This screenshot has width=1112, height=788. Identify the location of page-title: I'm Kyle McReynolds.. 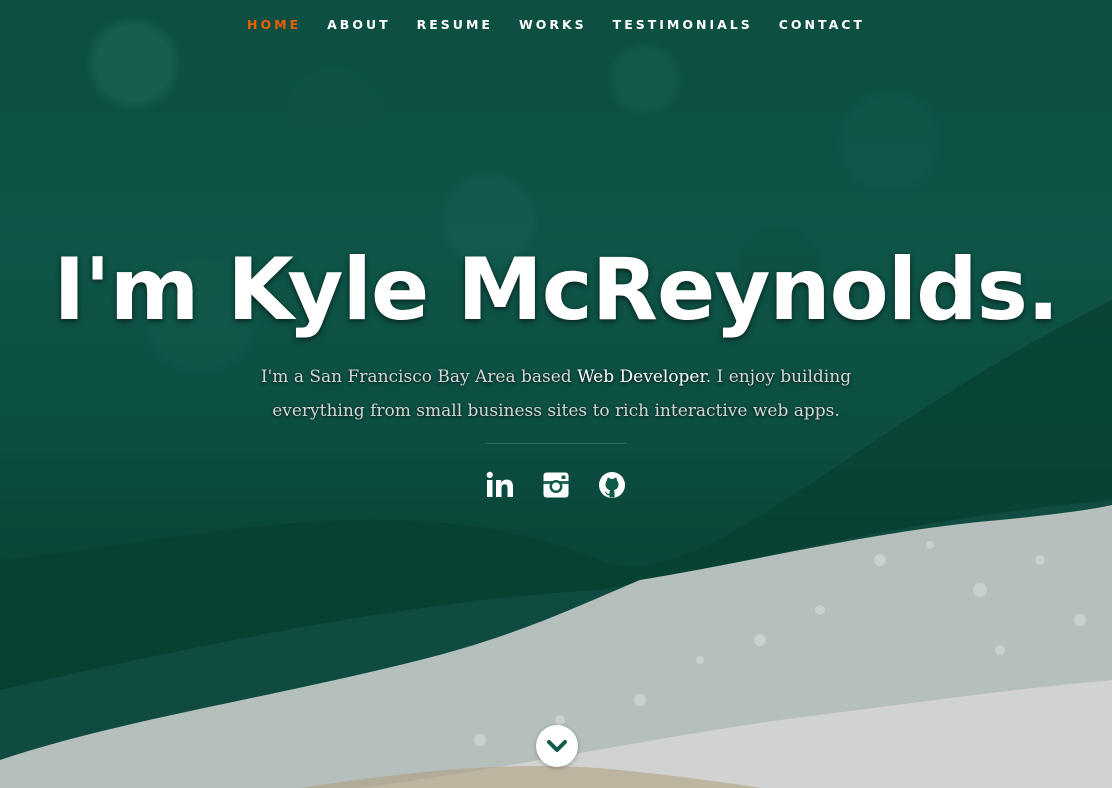
(556, 290).